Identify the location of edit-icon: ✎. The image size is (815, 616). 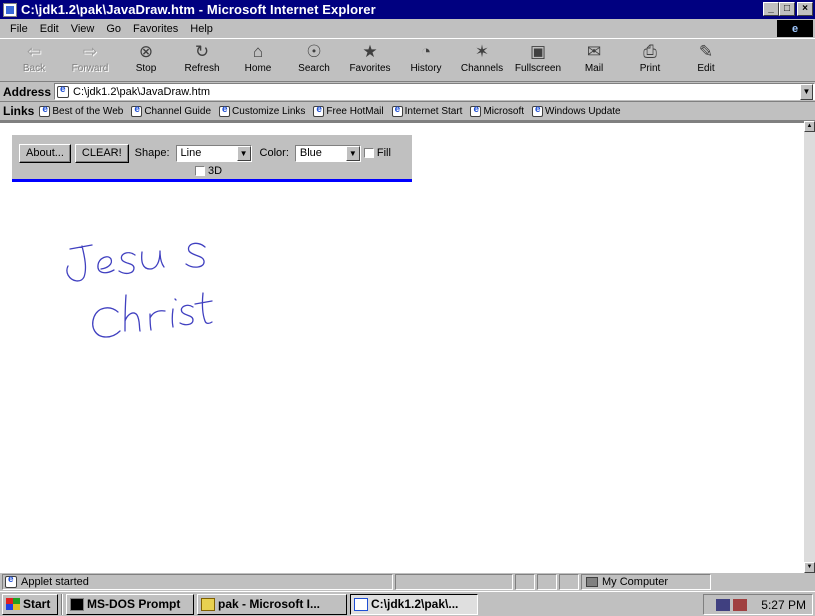
(706, 51).